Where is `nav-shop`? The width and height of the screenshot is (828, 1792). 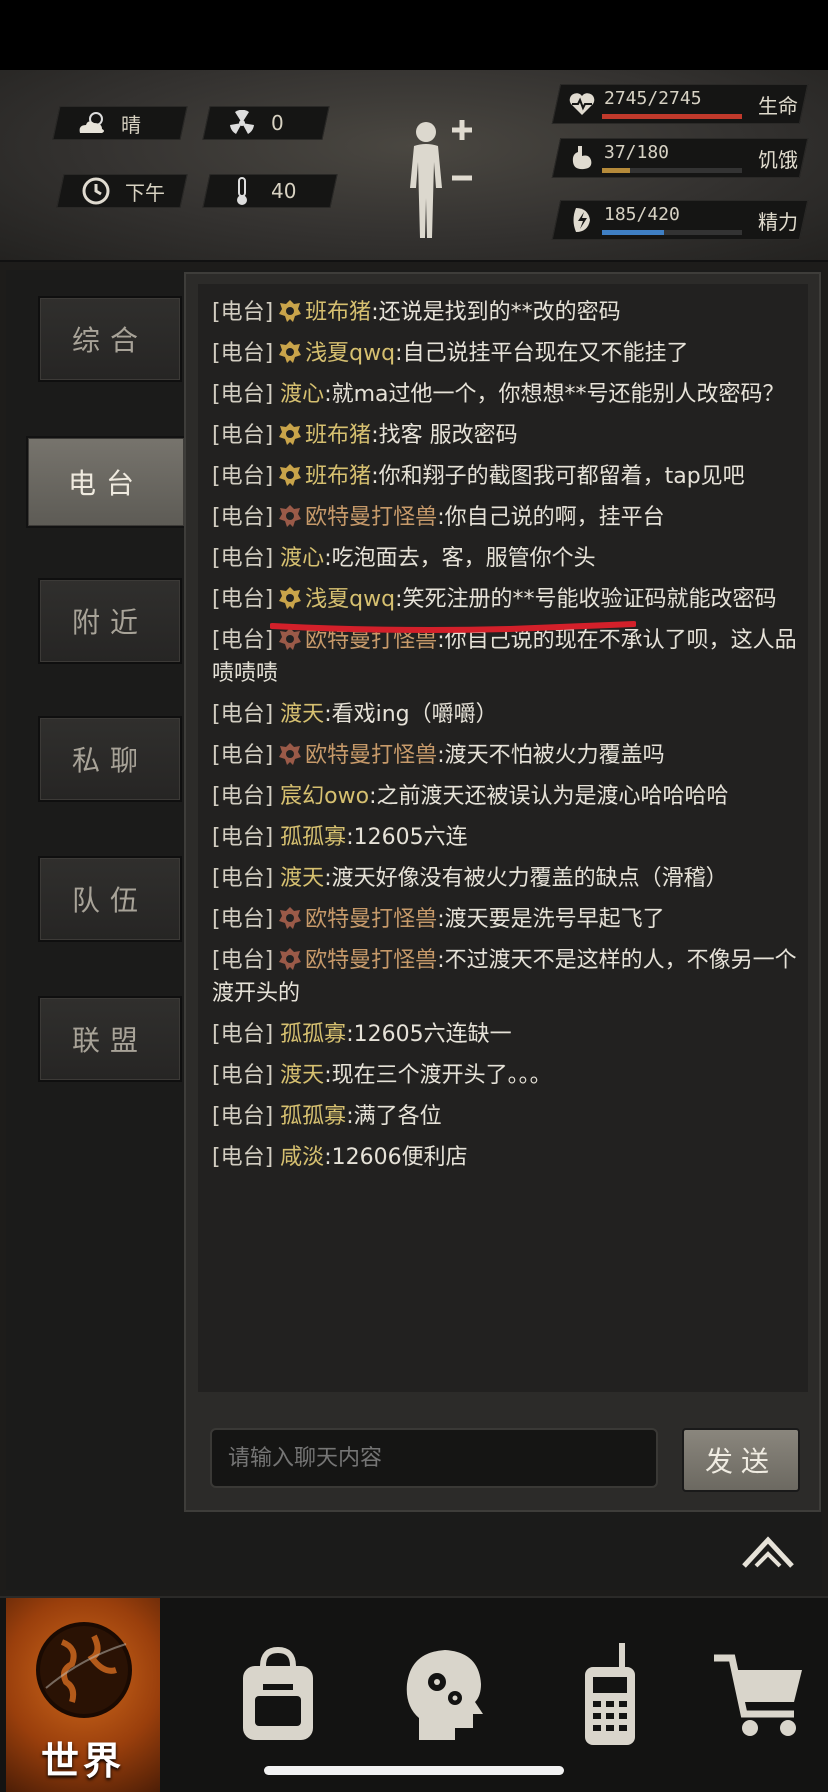
nav-shop is located at coordinates (754, 1695).